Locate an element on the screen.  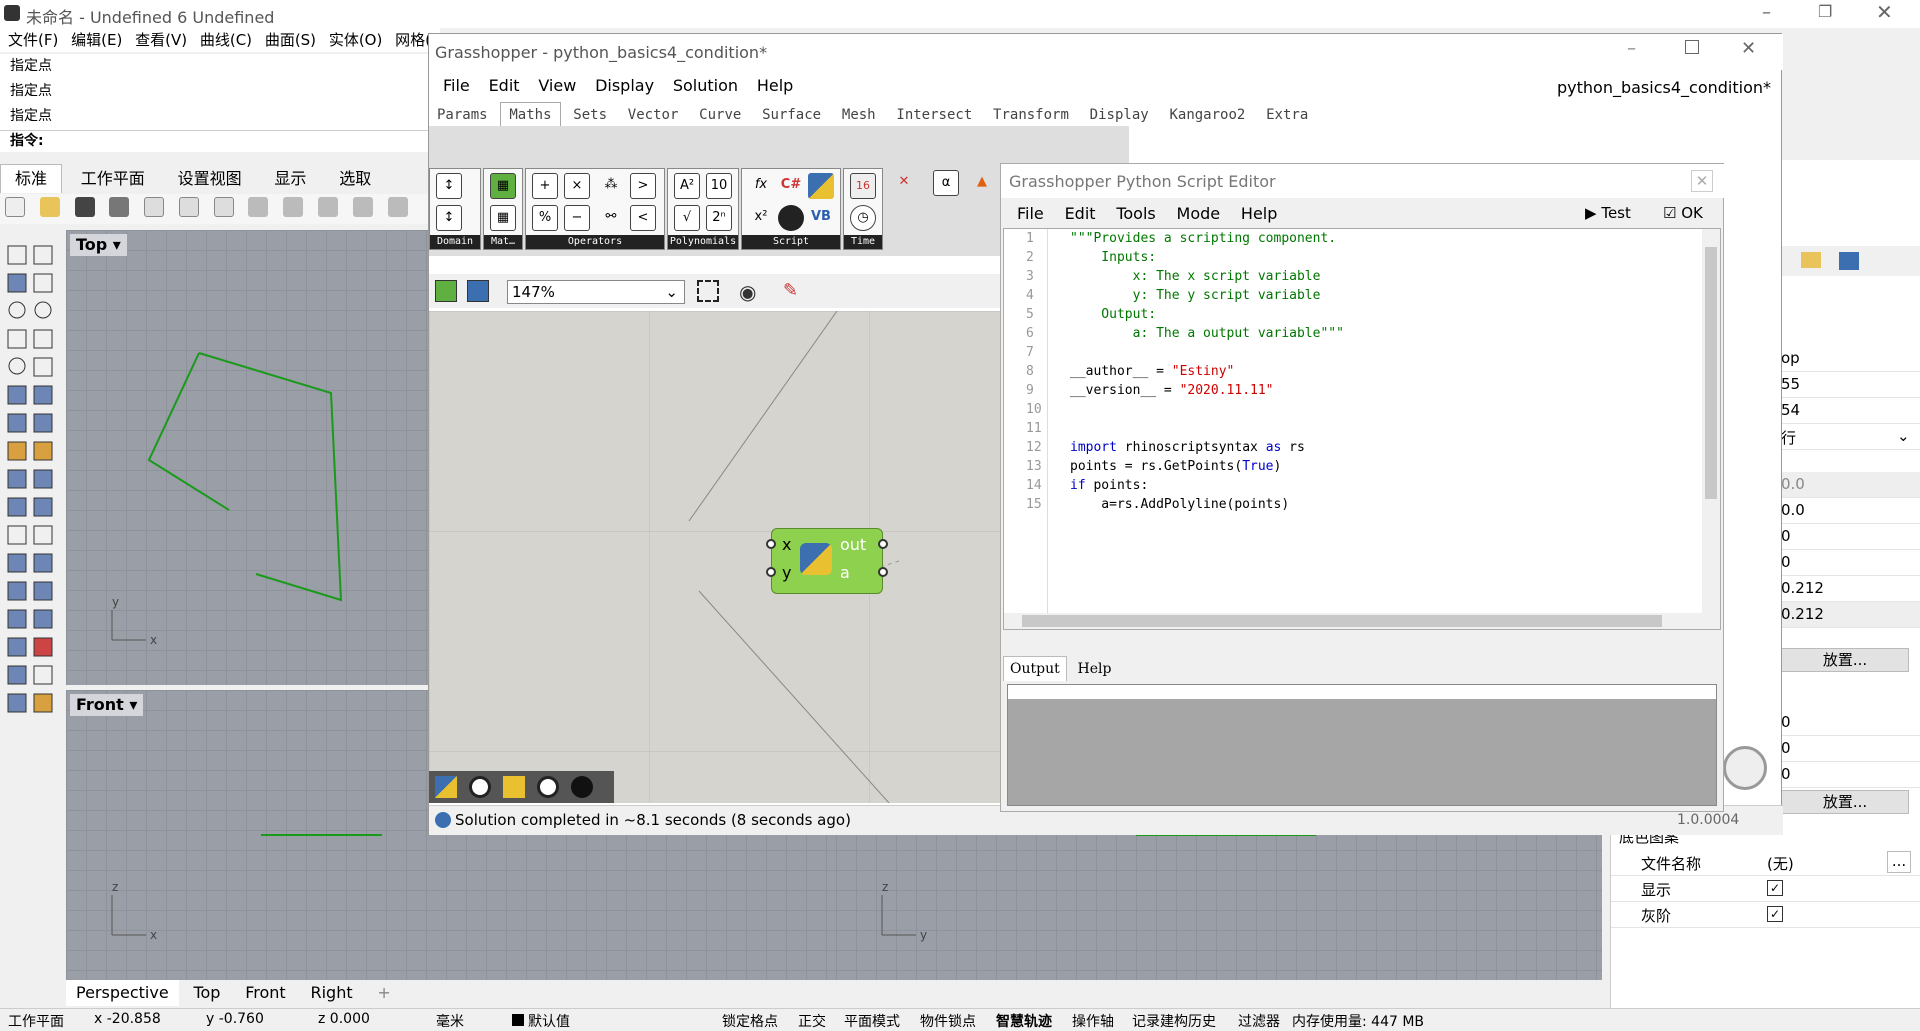
gh-tab-vector: Vector is located at coordinates (653, 115).